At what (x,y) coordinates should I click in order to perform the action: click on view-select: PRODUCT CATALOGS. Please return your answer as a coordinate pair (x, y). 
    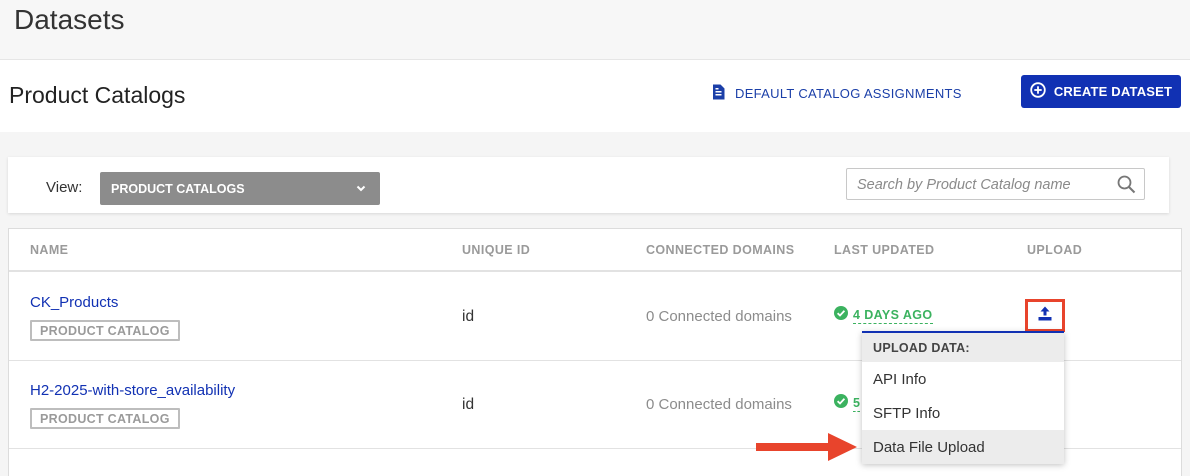
    Looking at the image, I should click on (240, 188).